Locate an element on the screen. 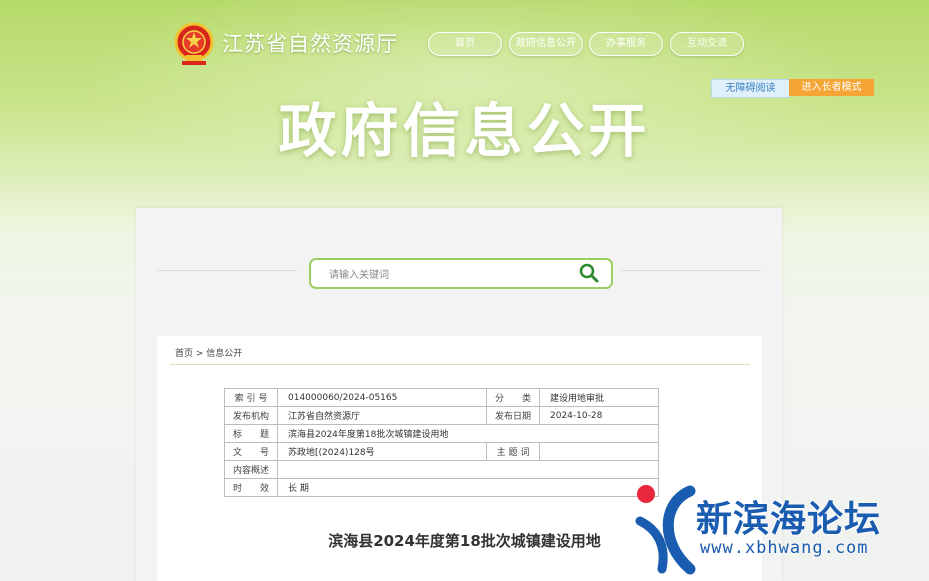  publisher-label: 发布机构 is located at coordinates (251, 415).